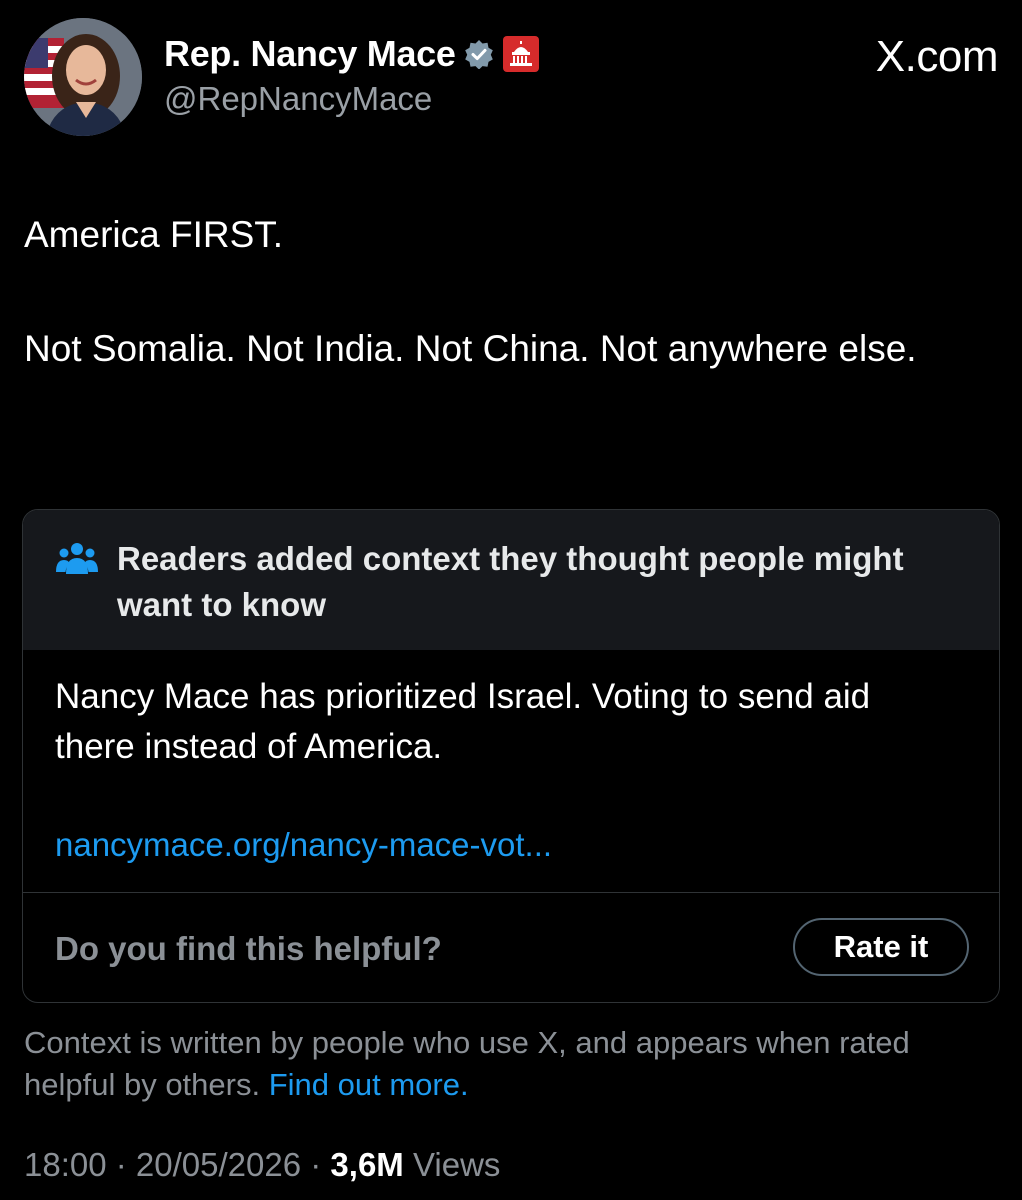 This screenshot has width=1022, height=1200. I want to click on views-label: Views, so click(456, 1164).